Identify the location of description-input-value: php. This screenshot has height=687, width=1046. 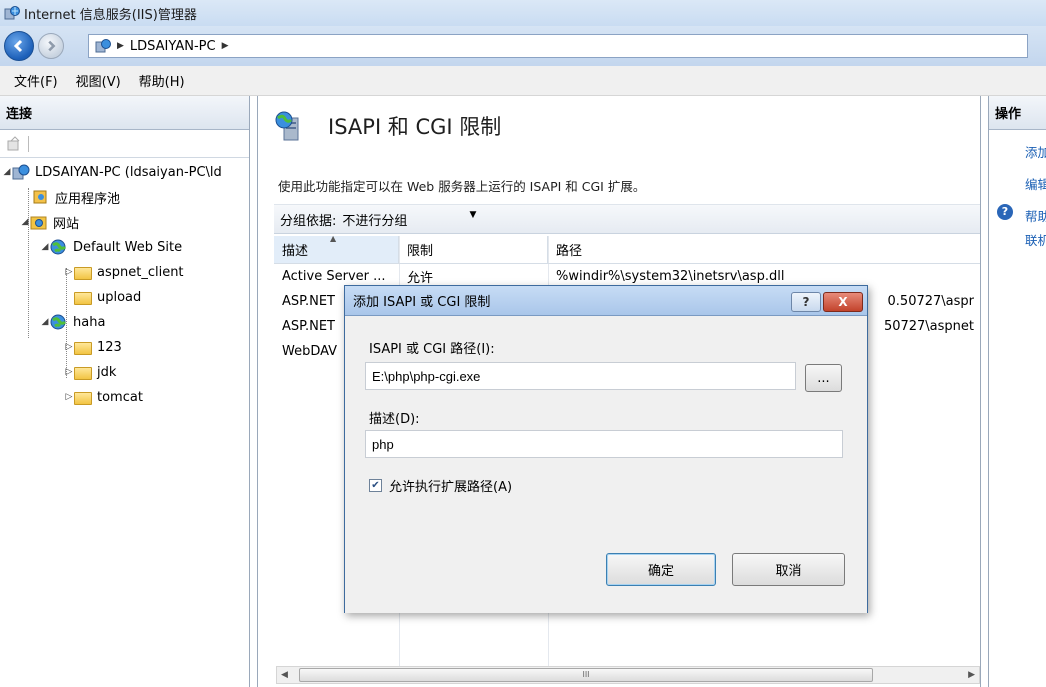
(383, 444).